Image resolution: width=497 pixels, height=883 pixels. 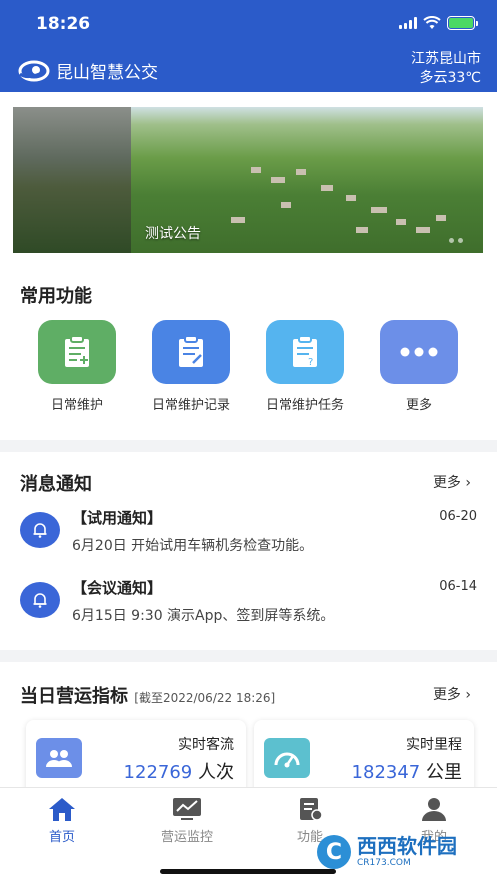 What do you see at coordinates (61, 837) in the screenshot?
I see `tab-label: 首页` at bounding box center [61, 837].